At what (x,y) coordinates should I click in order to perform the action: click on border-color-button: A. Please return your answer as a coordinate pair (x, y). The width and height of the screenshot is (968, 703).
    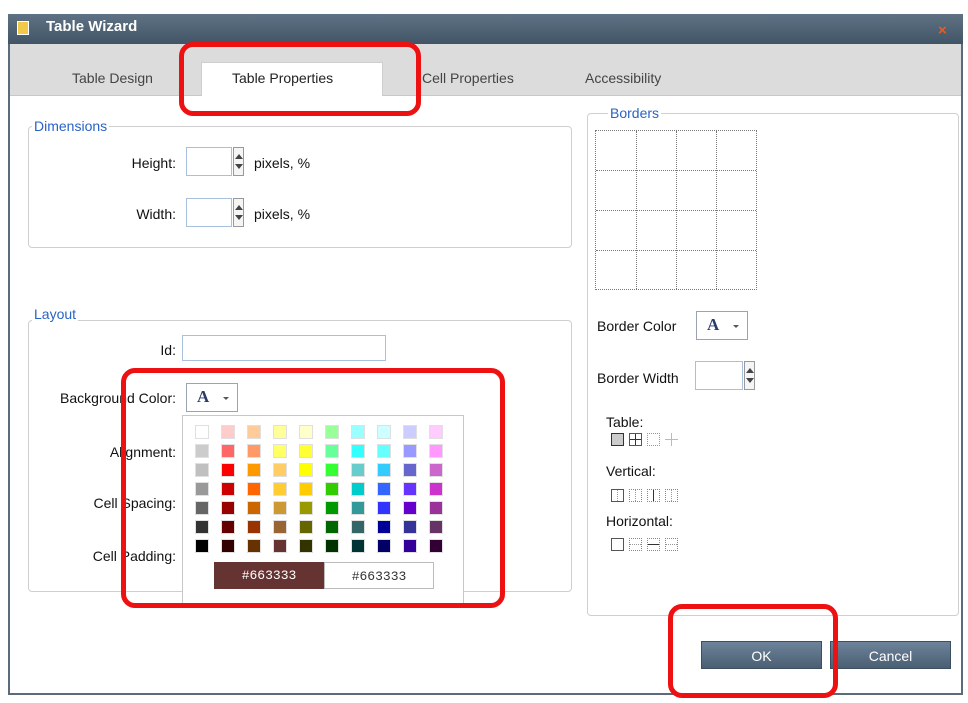
    Looking at the image, I should click on (722, 325).